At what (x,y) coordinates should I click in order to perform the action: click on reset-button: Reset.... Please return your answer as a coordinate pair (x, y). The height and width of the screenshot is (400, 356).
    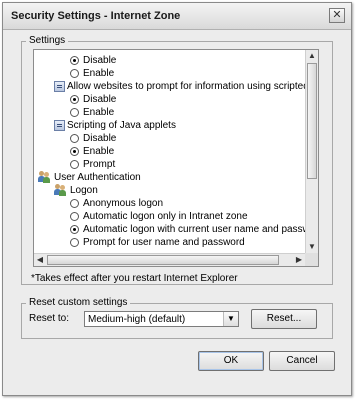
    Looking at the image, I should click on (284, 319).